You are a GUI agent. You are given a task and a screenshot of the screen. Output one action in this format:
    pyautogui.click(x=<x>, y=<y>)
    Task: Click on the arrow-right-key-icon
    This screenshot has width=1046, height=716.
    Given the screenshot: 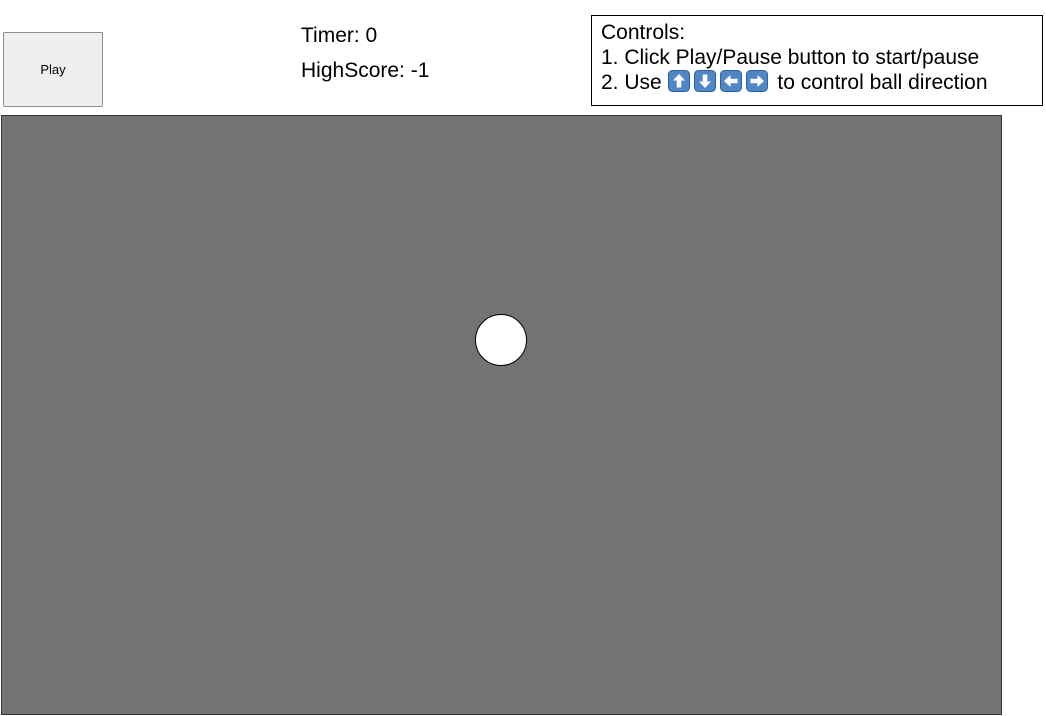 What is the action you would take?
    pyautogui.click(x=756, y=81)
    